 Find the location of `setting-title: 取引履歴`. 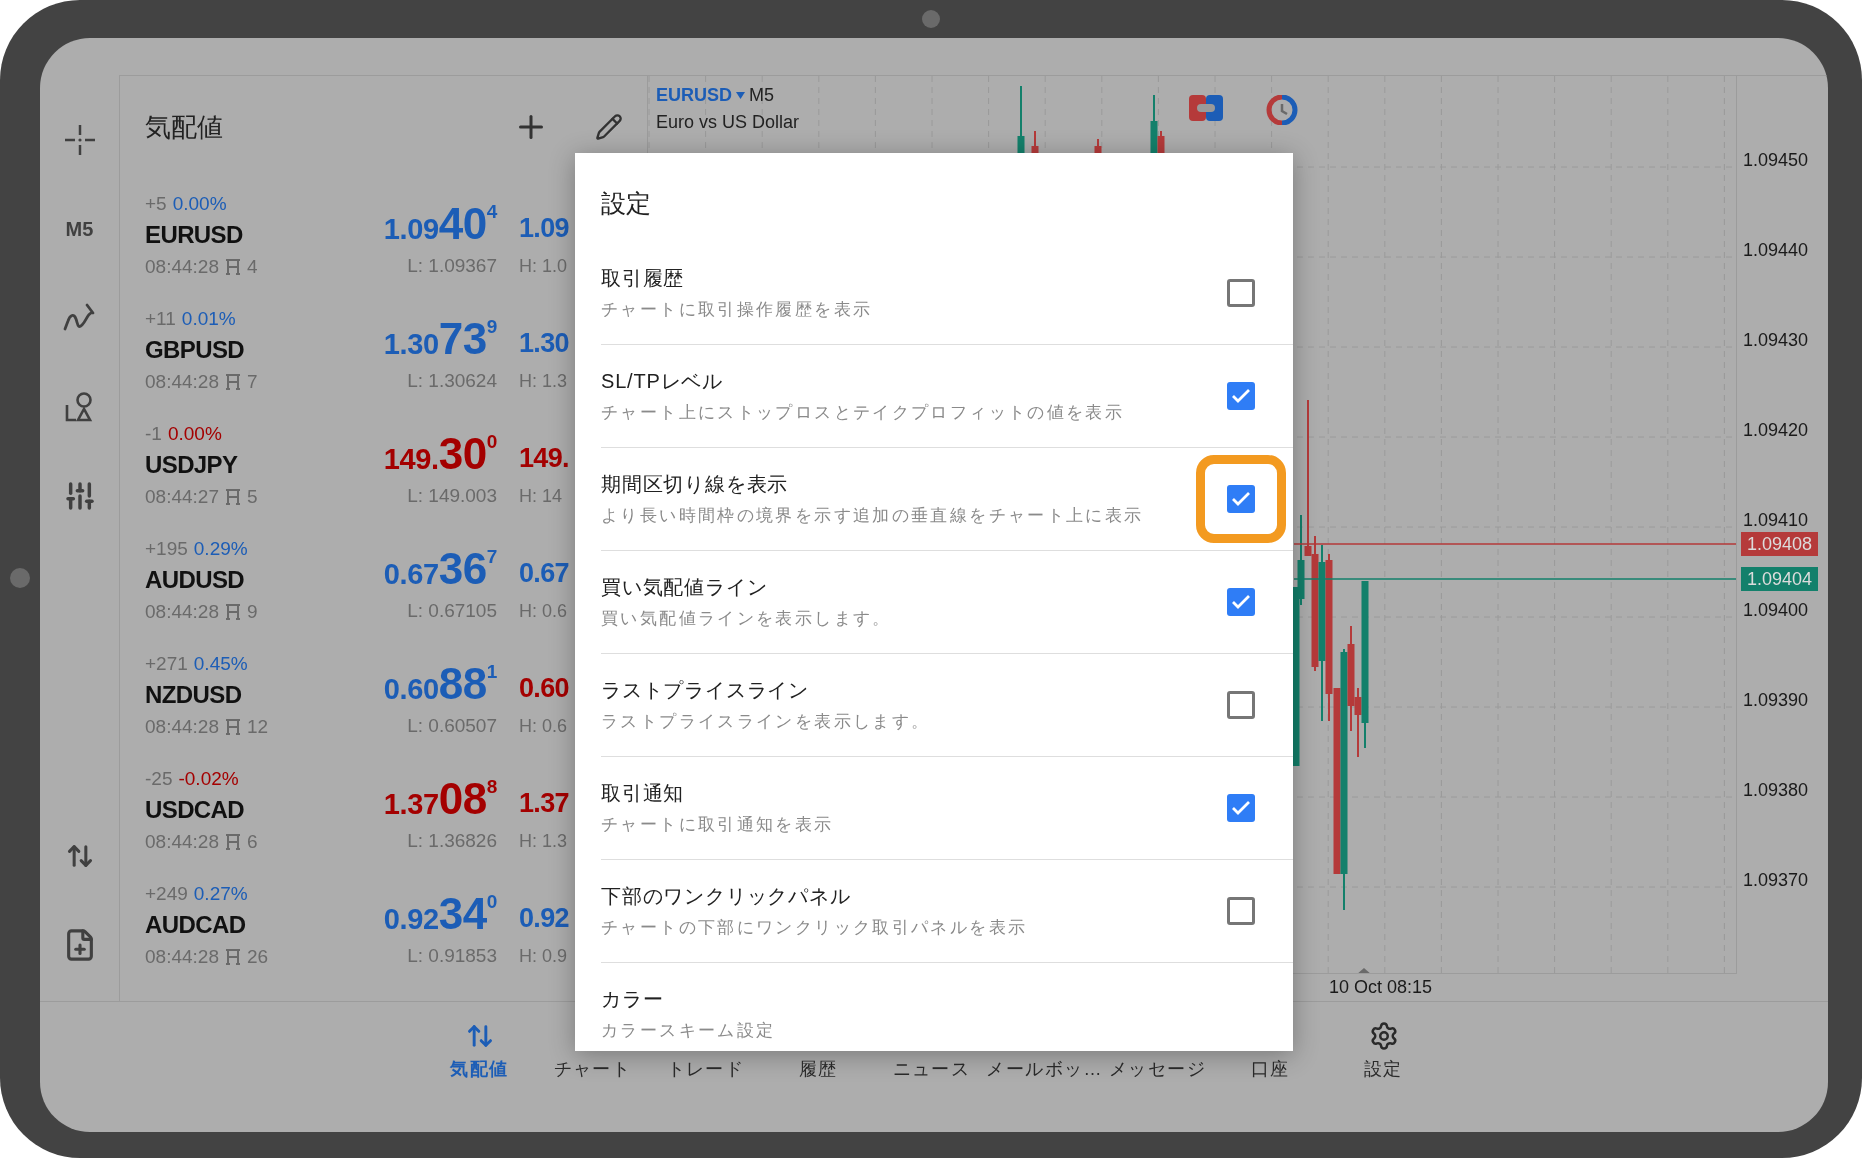

setting-title: 取引履歴 is located at coordinates (643, 278).